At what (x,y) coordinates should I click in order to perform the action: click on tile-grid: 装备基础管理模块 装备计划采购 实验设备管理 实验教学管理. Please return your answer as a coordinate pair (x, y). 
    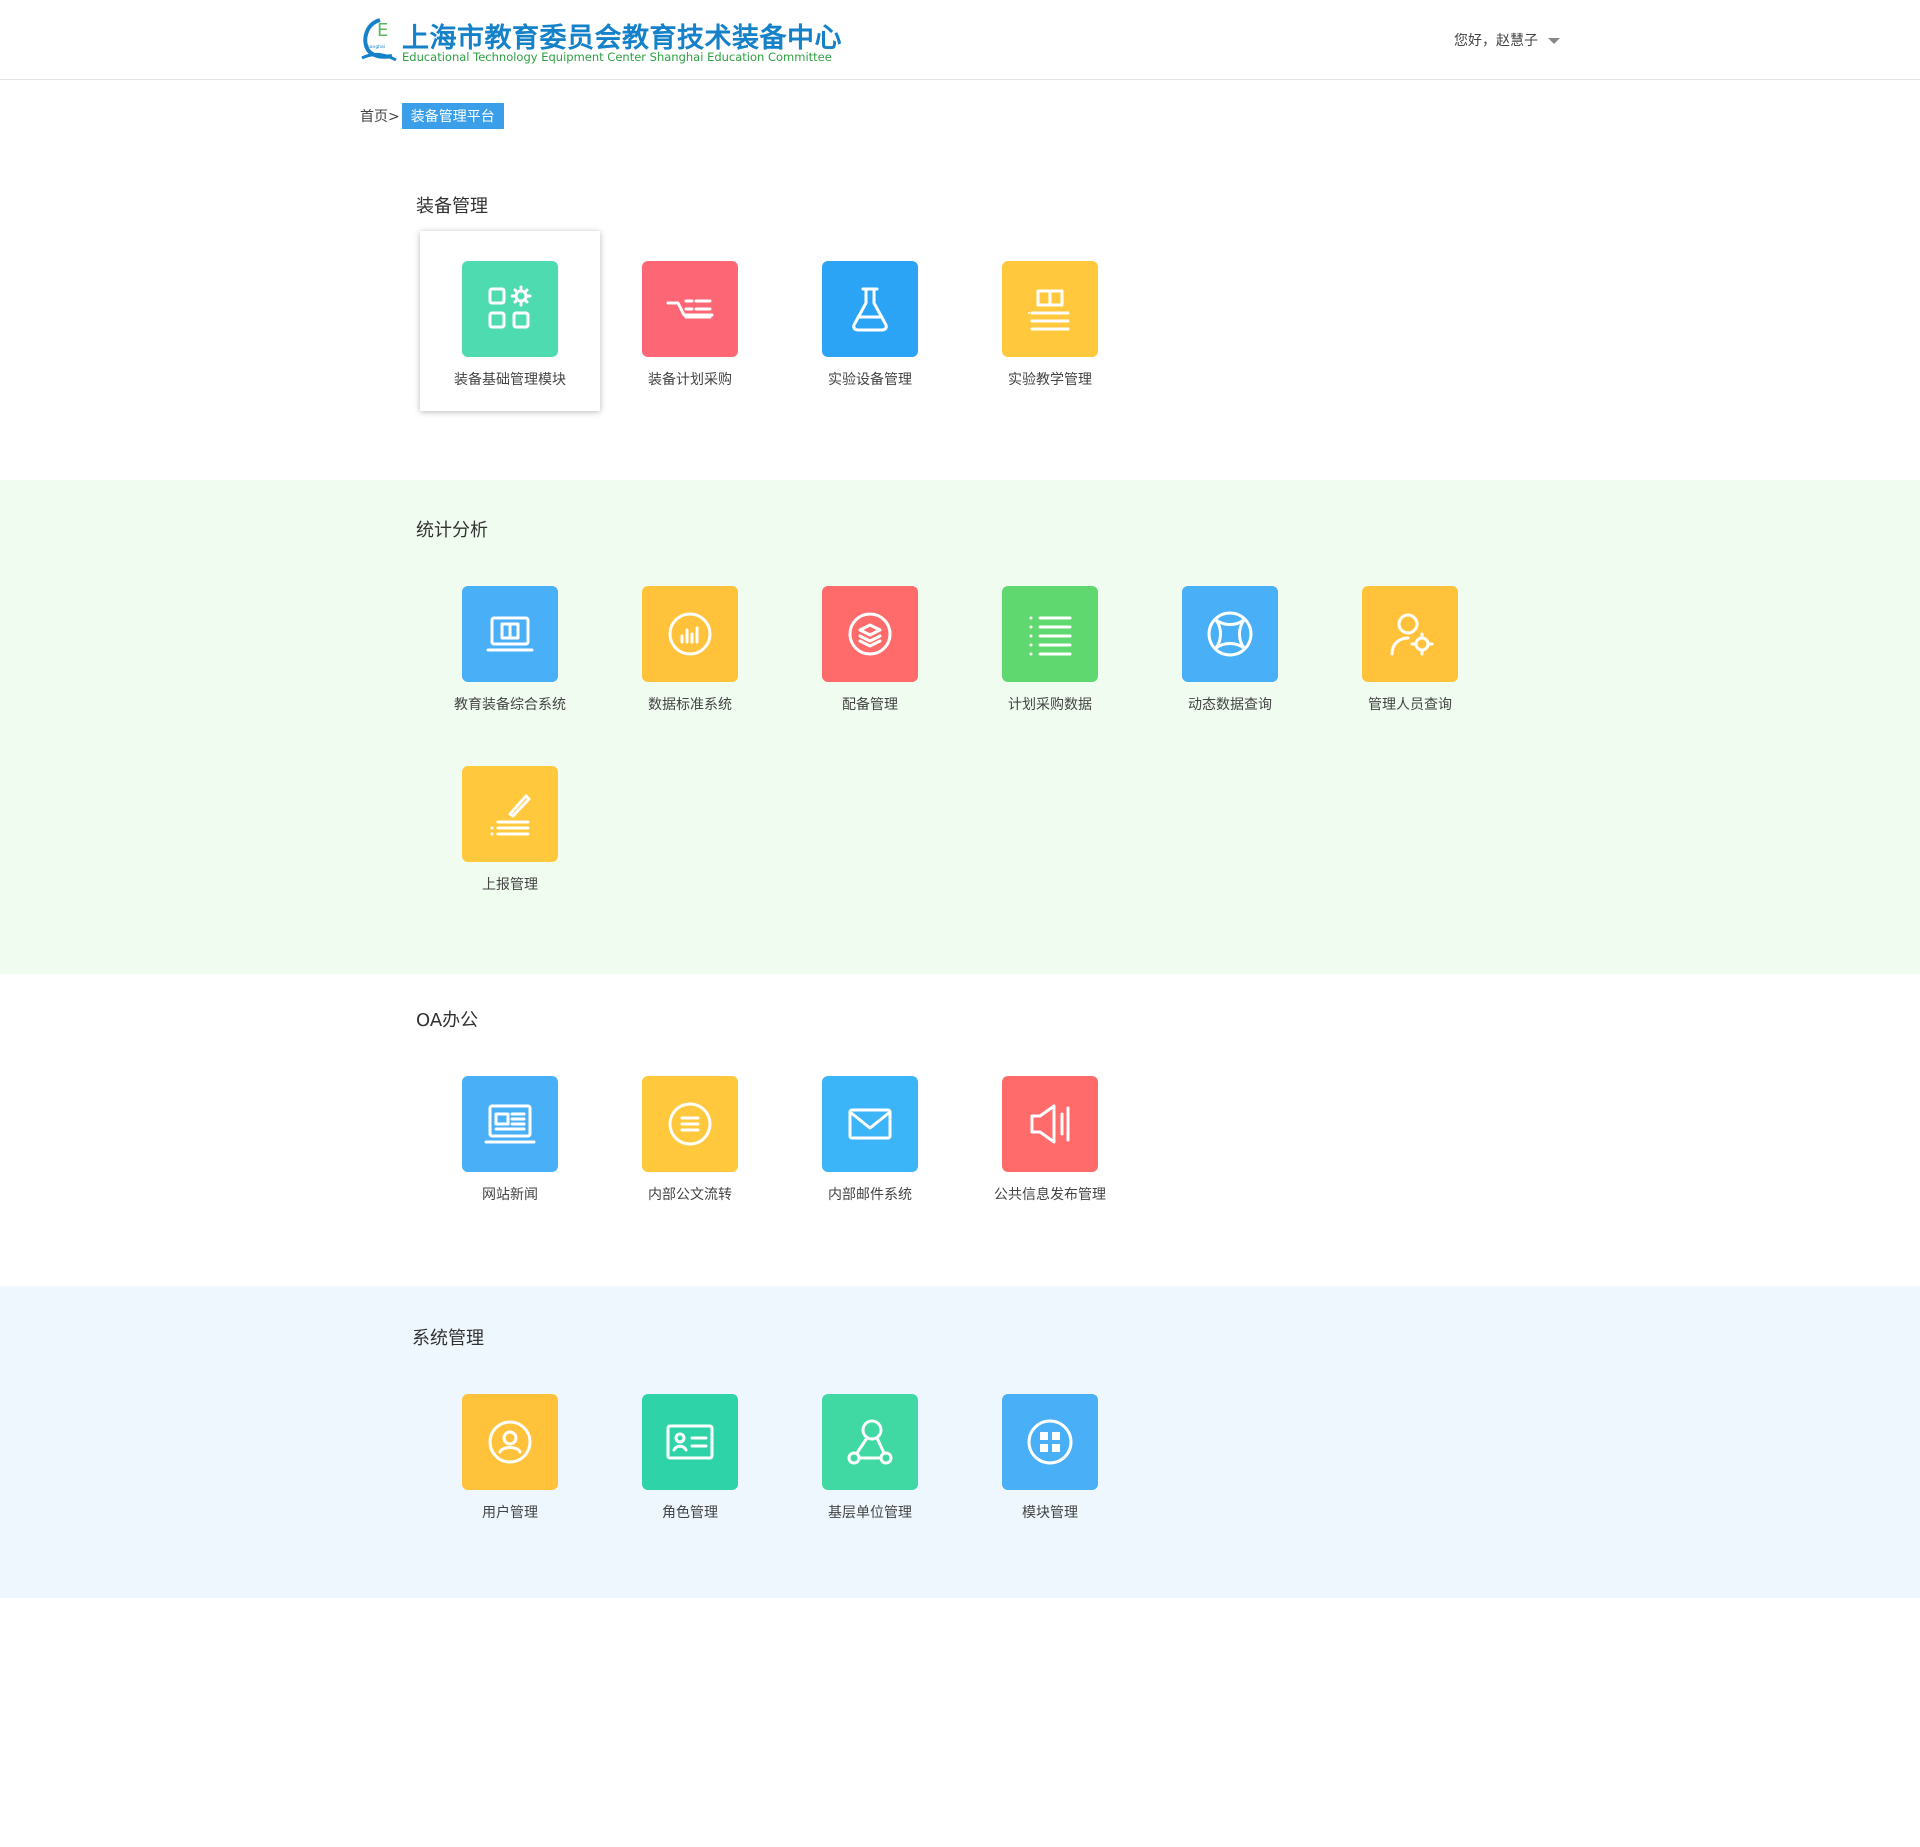
    Looking at the image, I should click on (970, 321).